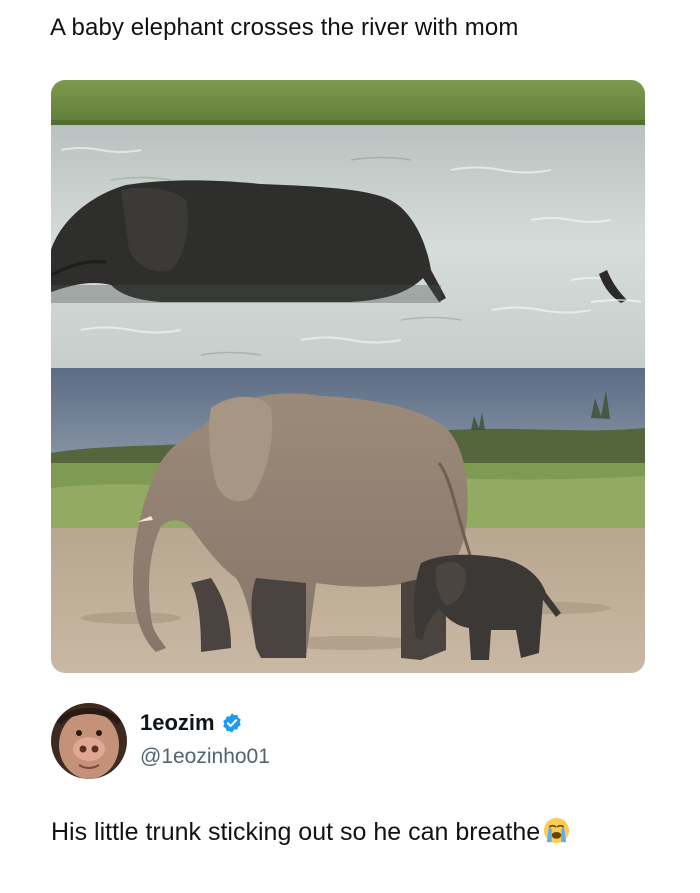 This screenshot has height=893, width=700. What do you see at coordinates (177, 723) in the screenshot?
I see `display-name: 1eozim` at bounding box center [177, 723].